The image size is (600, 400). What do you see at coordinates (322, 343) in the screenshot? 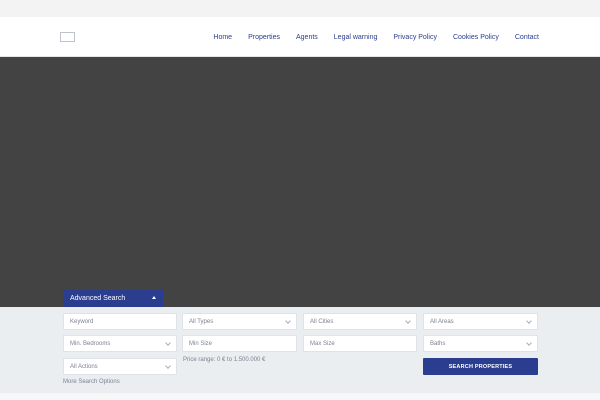
I see `max-size-placeholder: Max Size` at bounding box center [322, 343].